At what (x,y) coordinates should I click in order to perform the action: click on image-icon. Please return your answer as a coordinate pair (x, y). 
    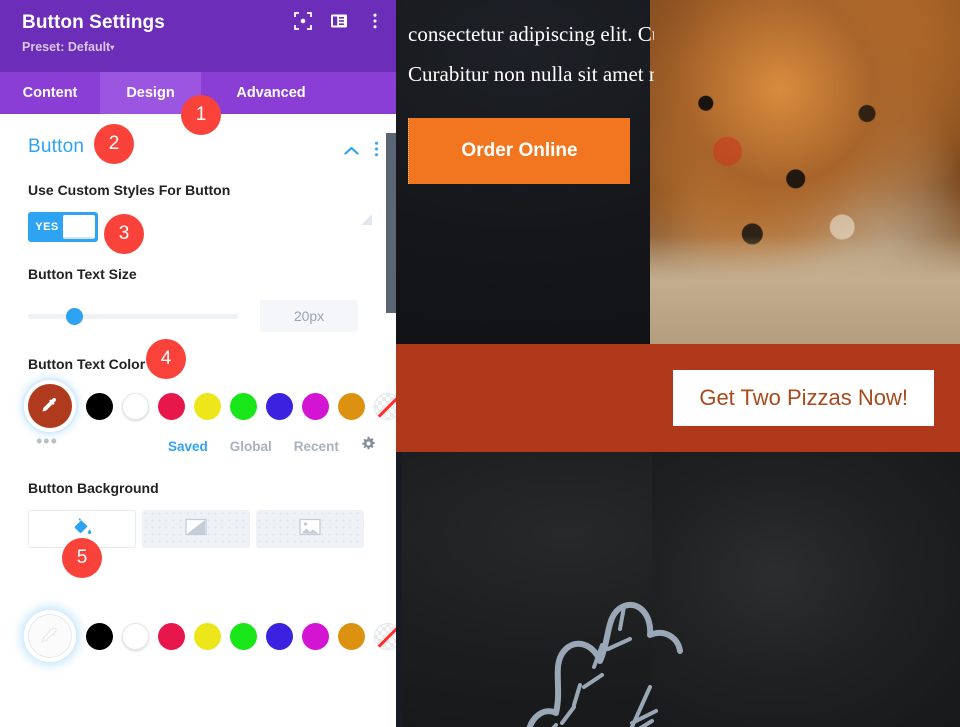
    Looking at the image, I should click on (310, 529).